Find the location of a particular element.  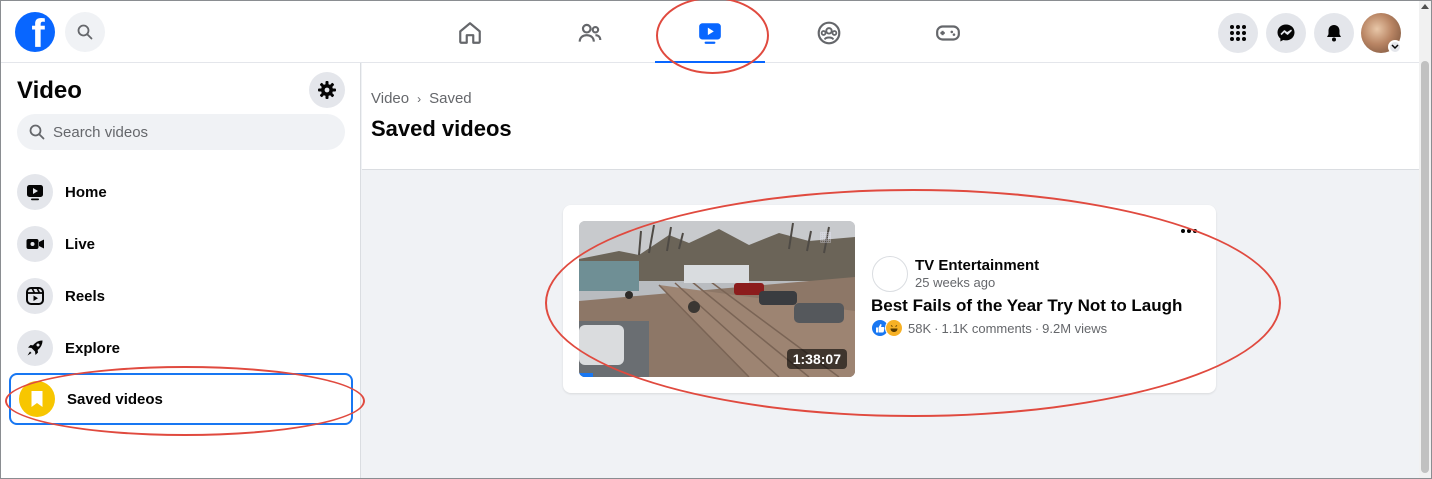

breadcrumb-video-link: Video is located at coordinates (390, 98).